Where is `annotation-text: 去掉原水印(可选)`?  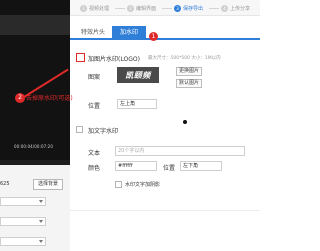 annotation-text: 去掉原水印(可选) is located at coordinates (49, 98).